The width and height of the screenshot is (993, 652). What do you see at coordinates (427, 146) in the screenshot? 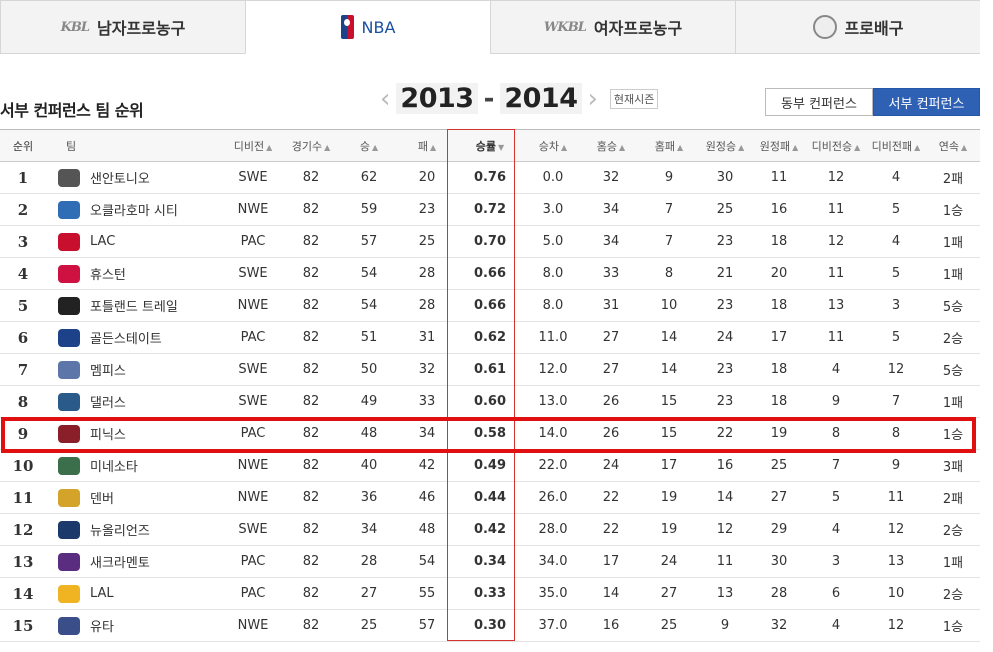
I see `col-losses: 패 ▲` at bounding box center [427, 146].